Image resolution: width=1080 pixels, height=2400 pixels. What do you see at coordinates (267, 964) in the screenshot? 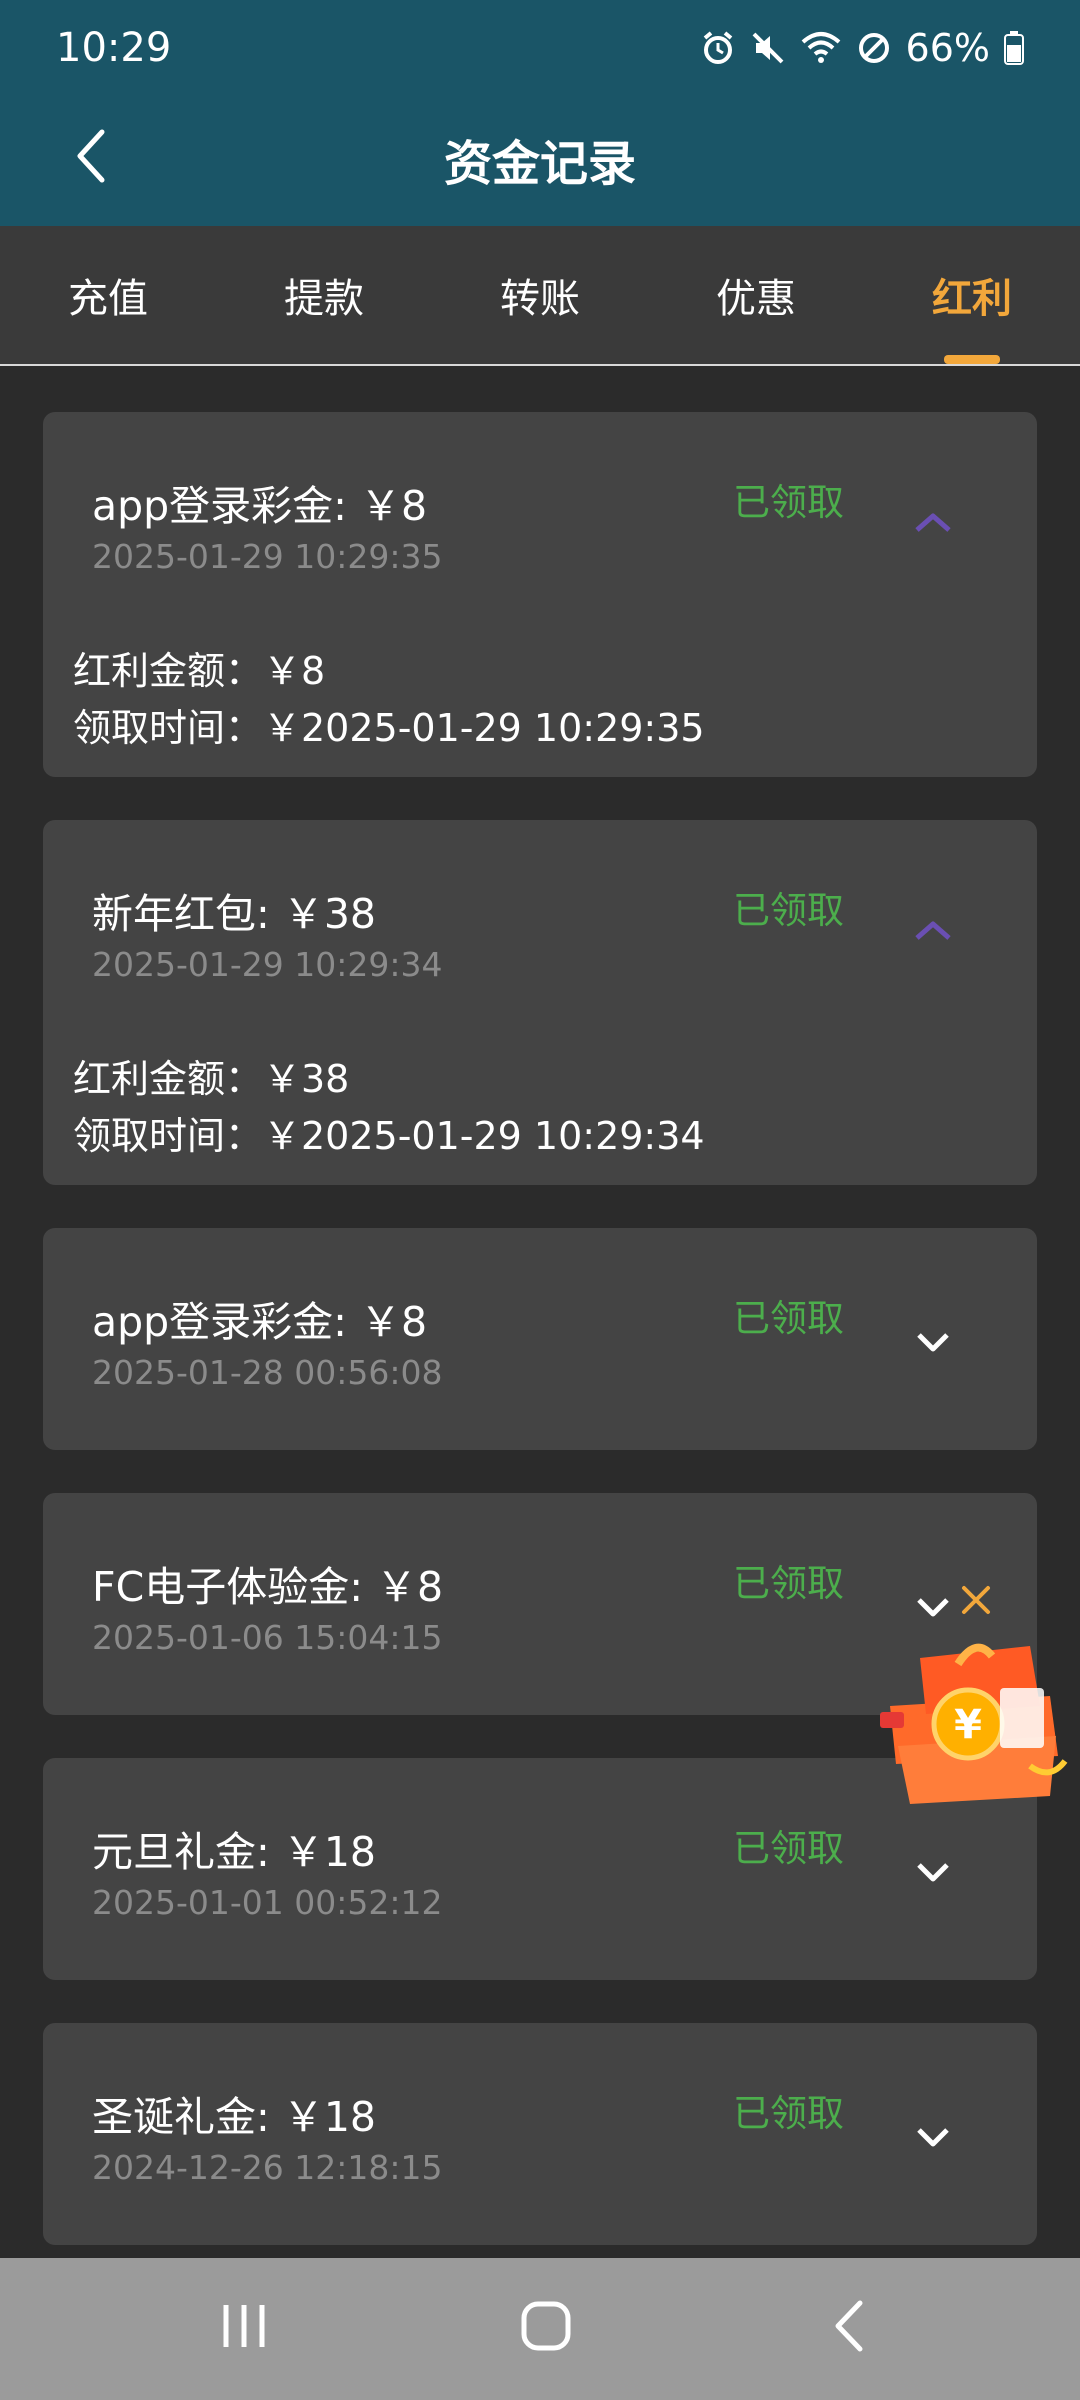
I see `record-date: 2025-01-29 10:29:34` at bounding box center [267, 964].